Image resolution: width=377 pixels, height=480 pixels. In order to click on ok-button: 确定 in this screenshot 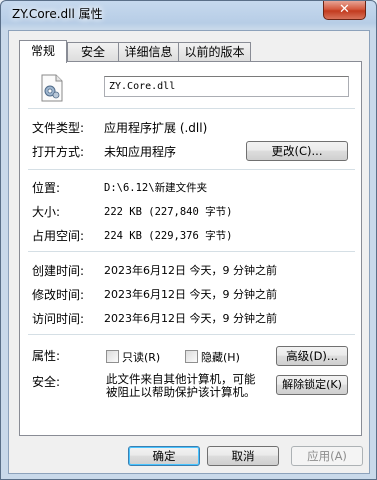, I will do `click(164, 456)`.